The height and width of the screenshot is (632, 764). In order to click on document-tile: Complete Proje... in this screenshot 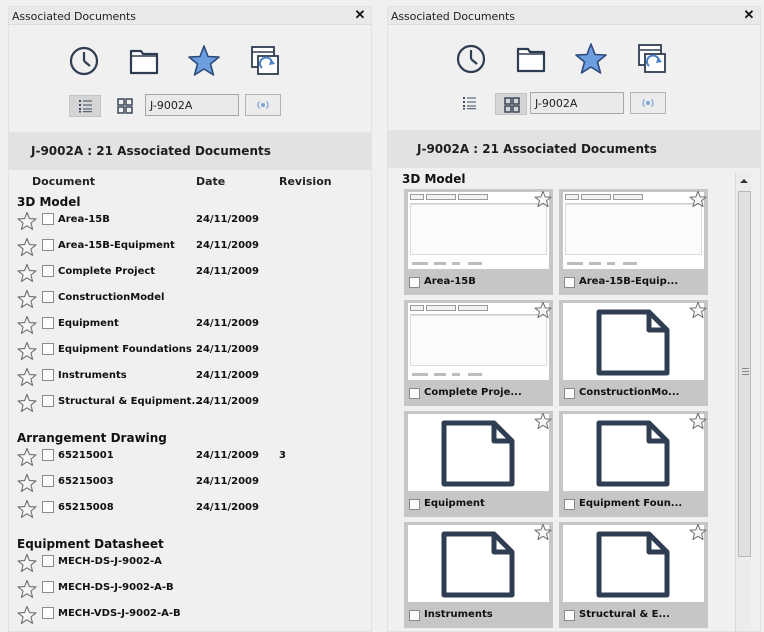, I will do `click(478, 353)`.